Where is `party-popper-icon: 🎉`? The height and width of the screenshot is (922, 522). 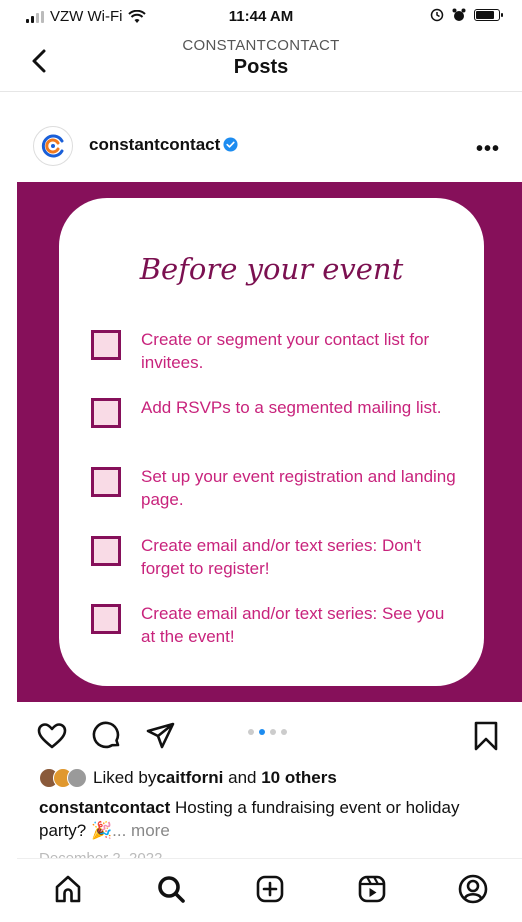 party-popper-icon: 🎉 is located at coordinates (101, 830).